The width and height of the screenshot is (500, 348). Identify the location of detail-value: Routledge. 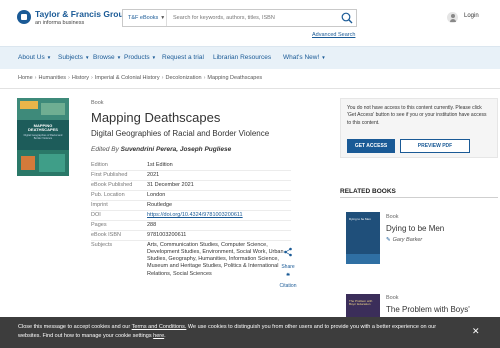
(160, 205).